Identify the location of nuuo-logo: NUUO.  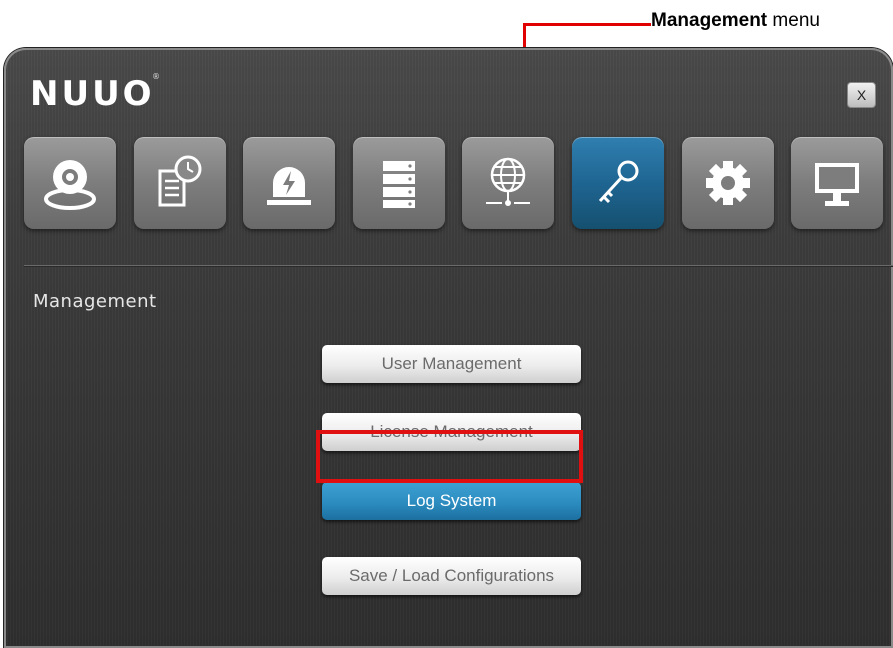
(92, 94).